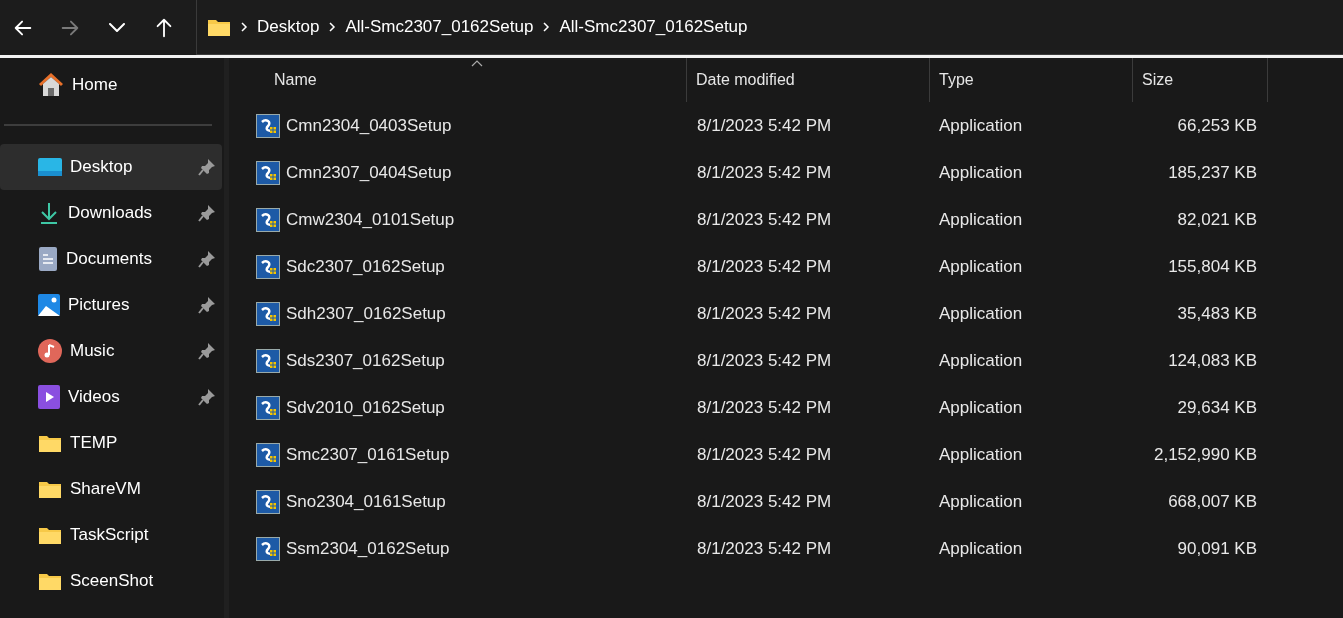 The width and height of the screenshot is (1343, 618). What do you see at coordinates (111, 167) in the screenshot?
I see `sidebar-item: Desktop` at bounding box center [111, 167].